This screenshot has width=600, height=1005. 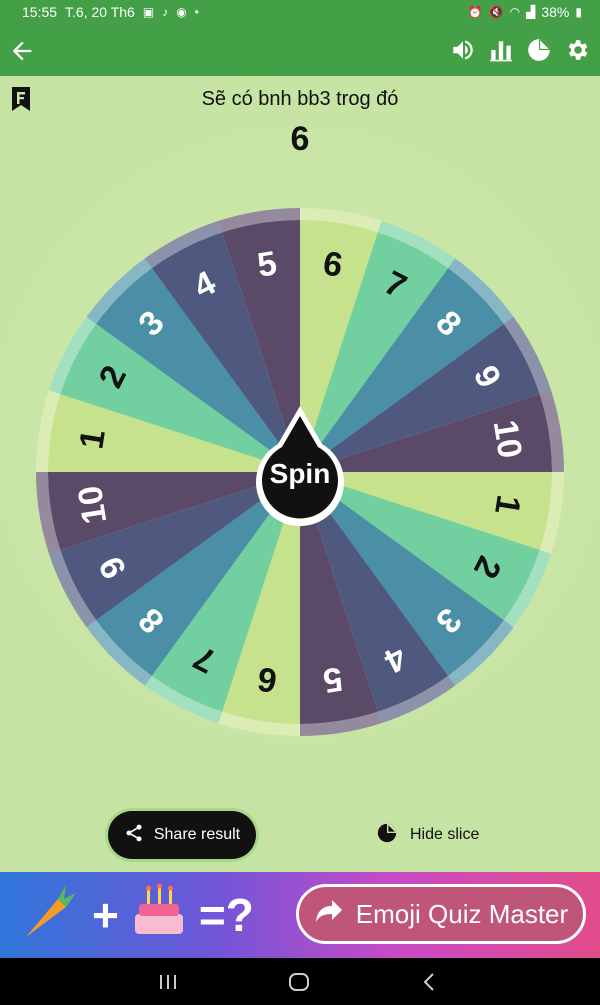 What do you see at coordinates (300, 51) in the screenshot?
I see `app-bar` at bounding box center [300, 51].